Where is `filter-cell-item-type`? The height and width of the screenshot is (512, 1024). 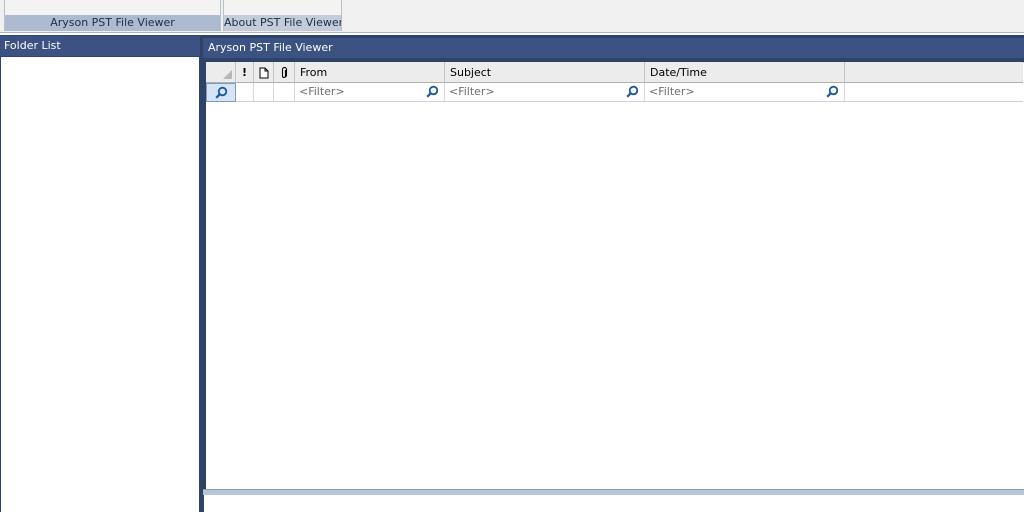 filter-cell-item-type is located at coordinates (264, 92).